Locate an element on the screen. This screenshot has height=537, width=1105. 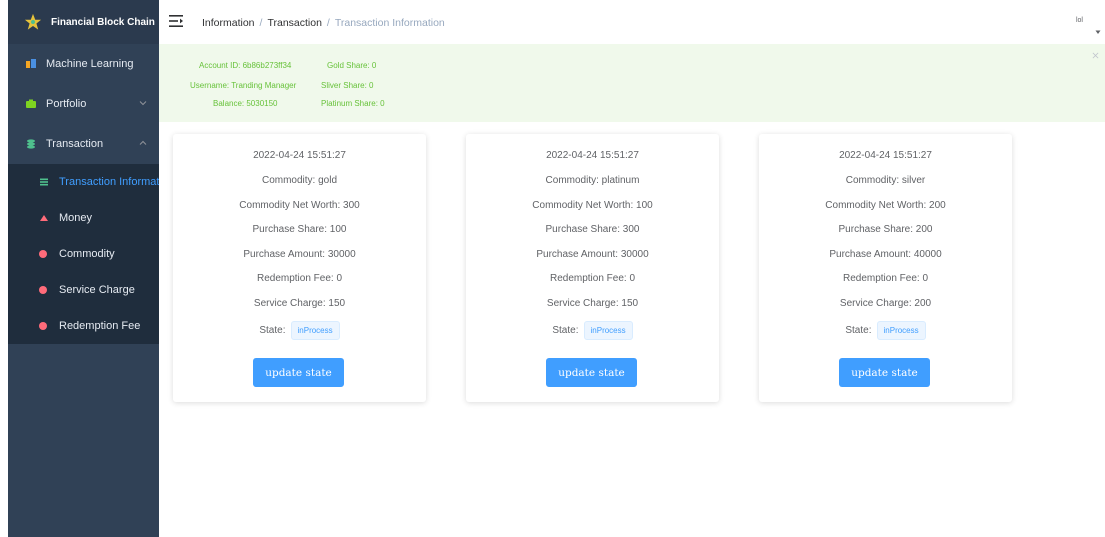
sidebar-item-label: Portfolio is located at coordinates (66, 104).